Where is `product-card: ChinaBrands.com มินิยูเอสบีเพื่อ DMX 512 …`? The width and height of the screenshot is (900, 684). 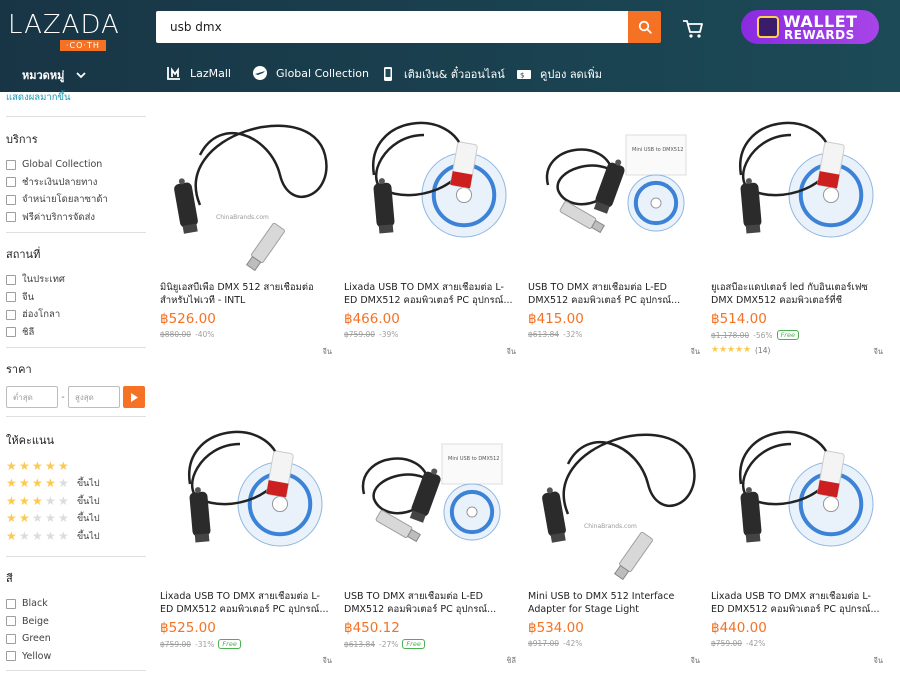
product-card: ChinaBrands.com มินิยูเอสบีเพื่อ DMX 512 … is located at coordinates (249, 235).